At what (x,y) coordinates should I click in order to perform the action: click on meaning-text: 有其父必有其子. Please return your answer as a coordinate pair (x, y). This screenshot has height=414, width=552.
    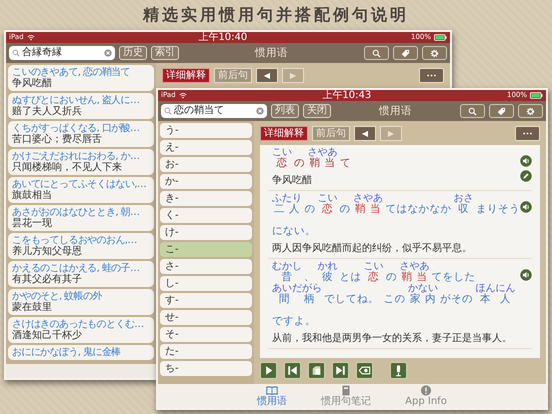
    Looking at the image, I should click on (47, 279).